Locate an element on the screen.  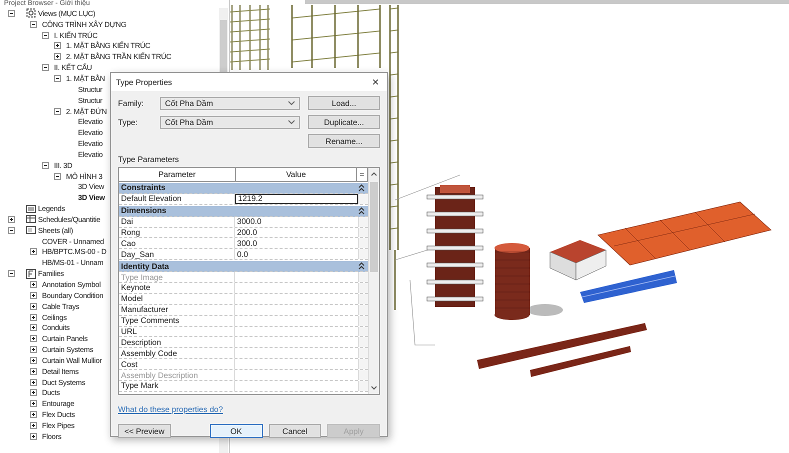
group-header: Dimensions is located at coordinates (243, 211).